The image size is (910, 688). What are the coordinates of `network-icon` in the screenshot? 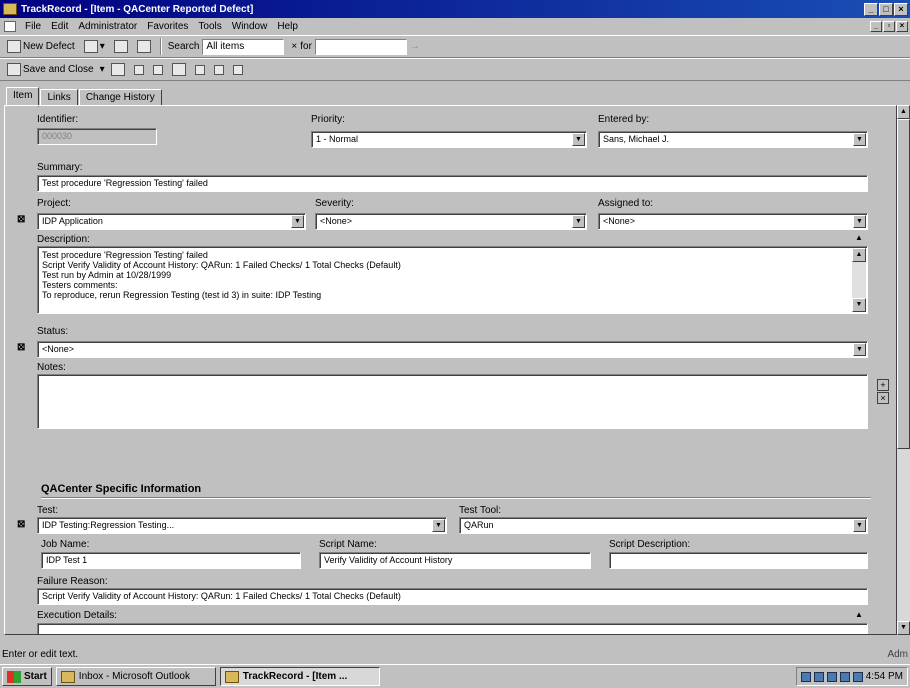 It's located at (805, 676).